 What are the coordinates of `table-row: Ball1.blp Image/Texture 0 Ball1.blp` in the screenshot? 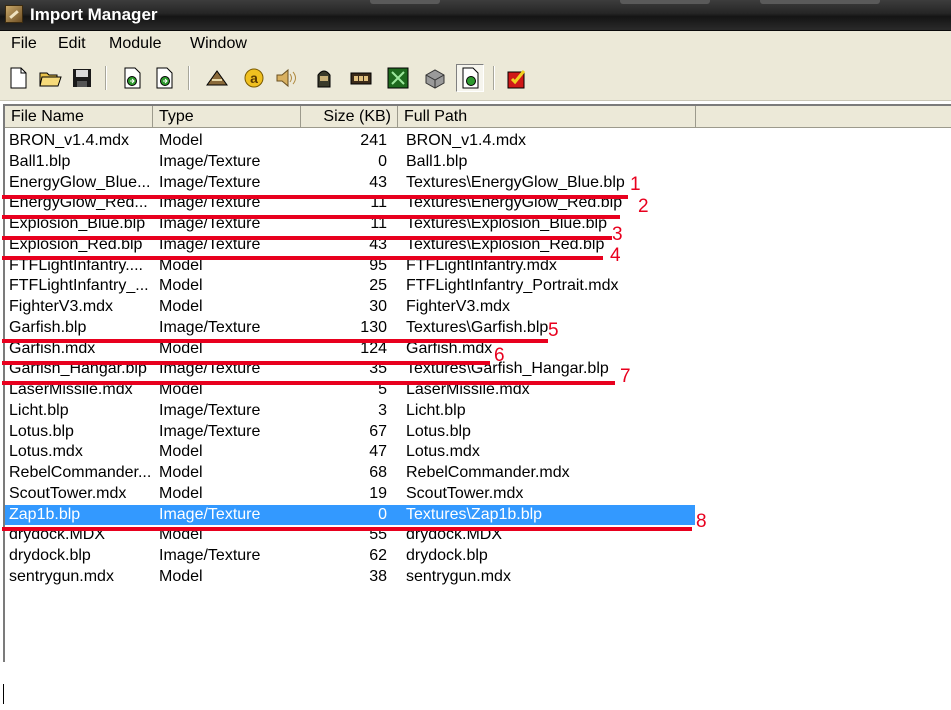 It's located at (350, 162).